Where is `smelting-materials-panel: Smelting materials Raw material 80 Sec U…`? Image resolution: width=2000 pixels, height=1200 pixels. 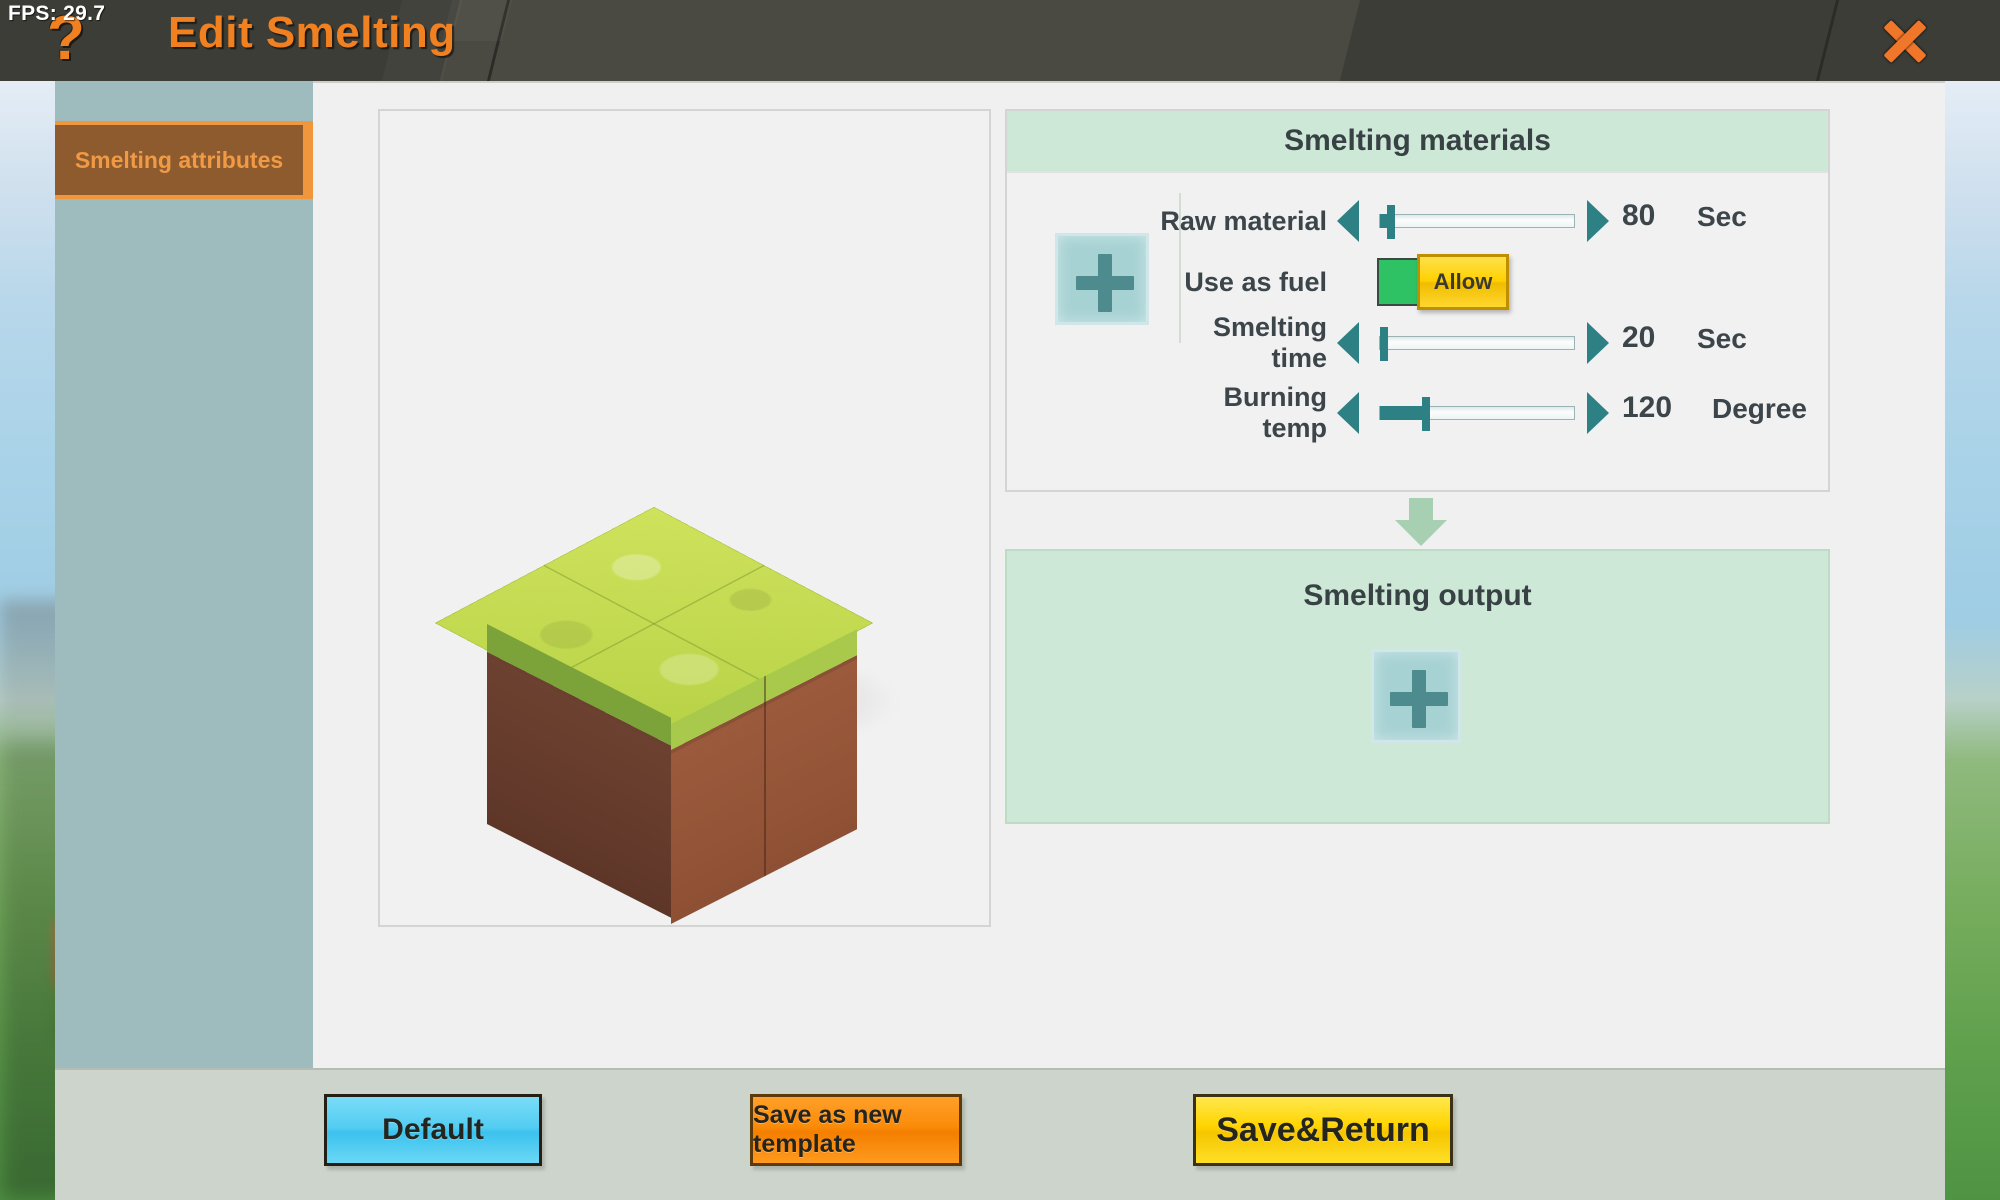
smelting-materials-panel: Smelting materials Raw material 80 Sec U… is located at coordinates (1417, 300).